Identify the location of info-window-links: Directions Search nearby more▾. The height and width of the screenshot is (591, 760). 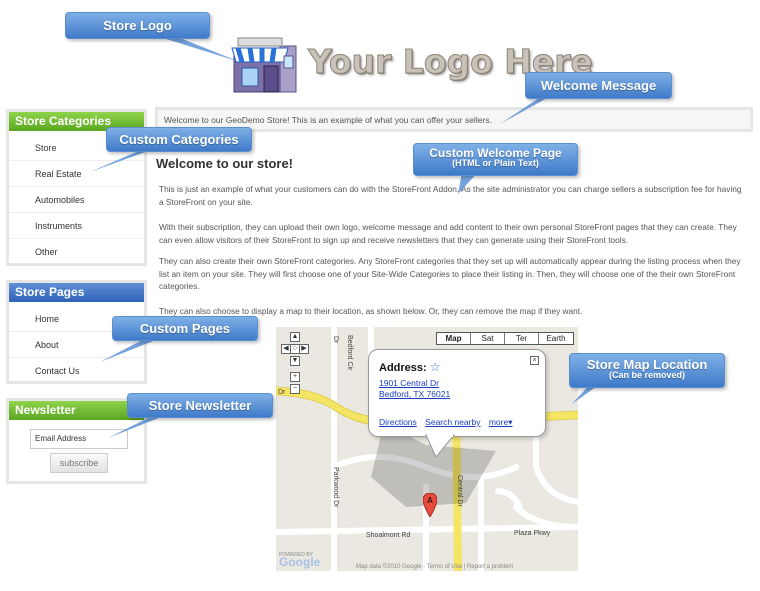
(448, 422).